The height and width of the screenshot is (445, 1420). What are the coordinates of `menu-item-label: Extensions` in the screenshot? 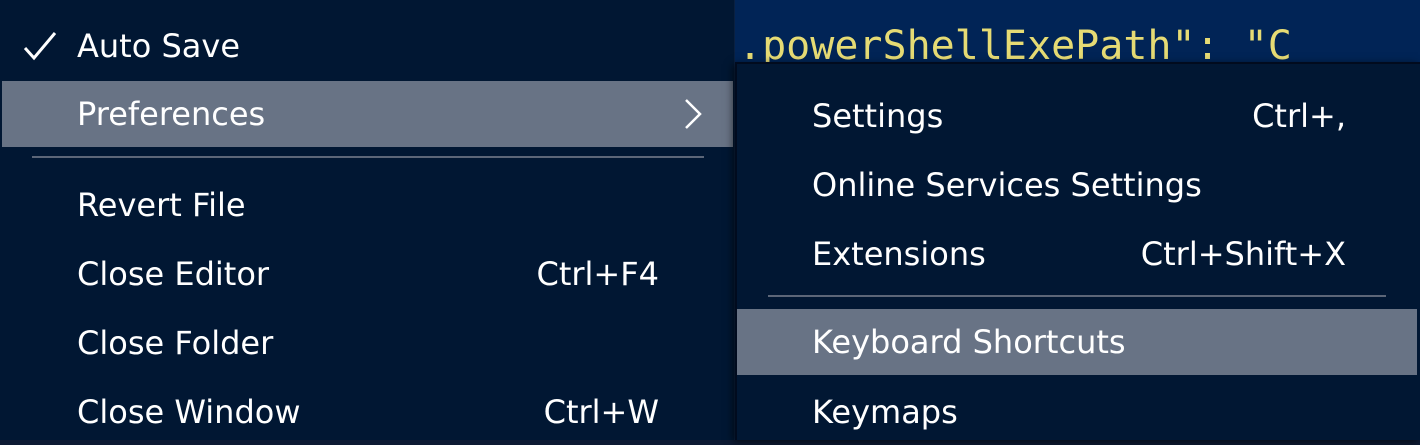 It's located at (899, 254).